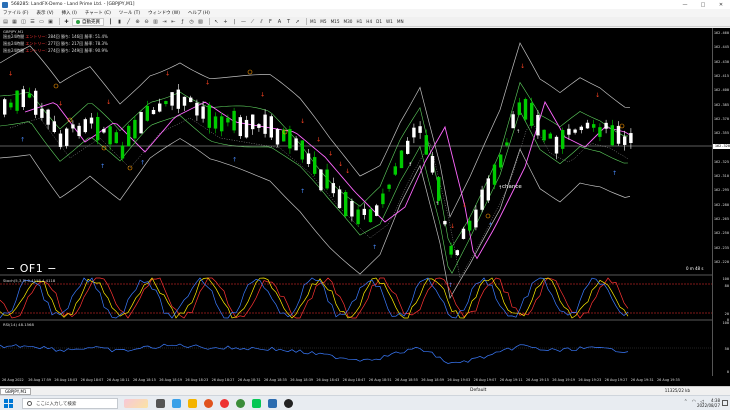 The image size is (730, 410). Describe the element at coordinates (137, 21) in the screenshot. I see `zoom-in-icon: ⊕` at that location.